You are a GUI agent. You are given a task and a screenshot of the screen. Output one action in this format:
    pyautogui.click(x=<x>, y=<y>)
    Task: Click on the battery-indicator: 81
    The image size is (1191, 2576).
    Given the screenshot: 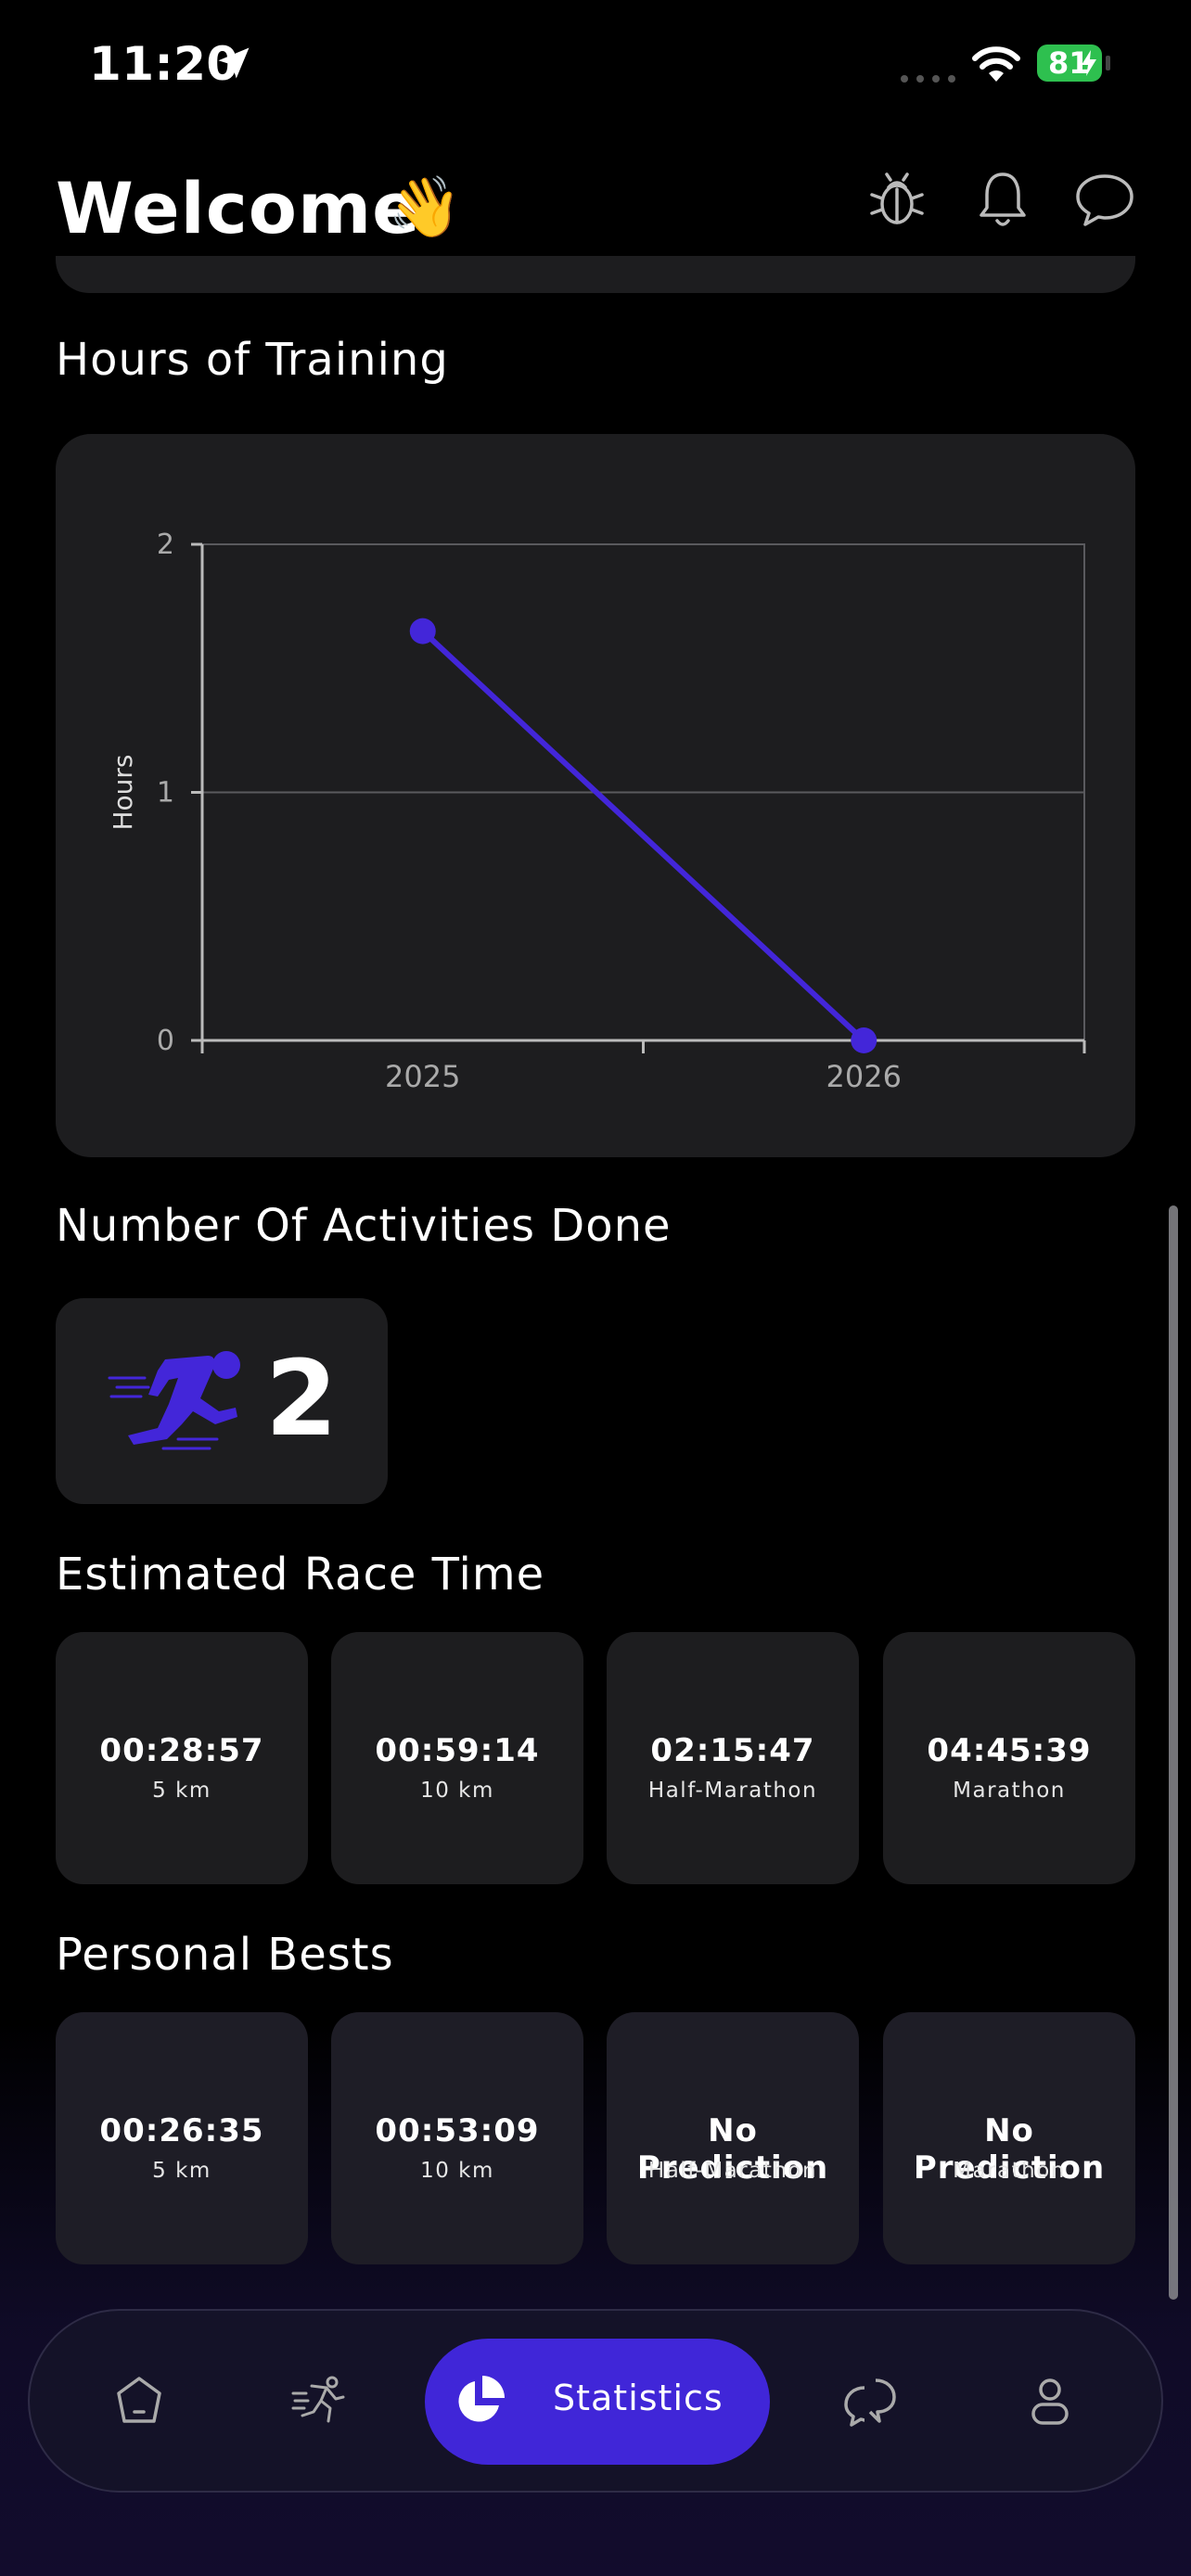 What is the action you would take?
    pyautogui.click(x=1069, y=64)
    